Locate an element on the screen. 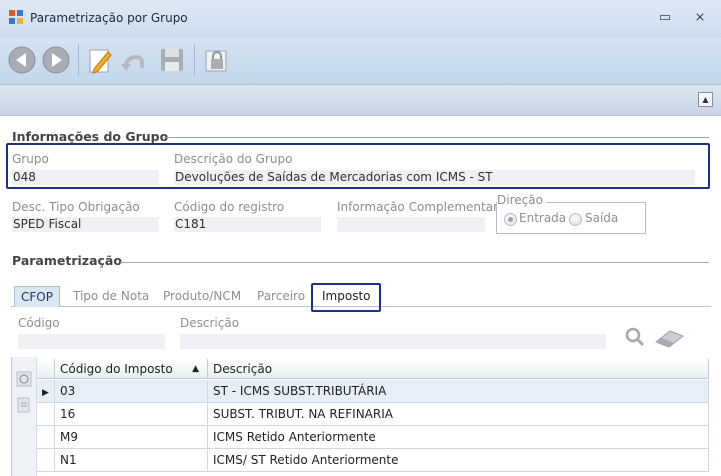 The width and height of the screenshot is (721, 476). tipo-obrigacao-field: SPED Fiscal is located at coordinates (85, 224).